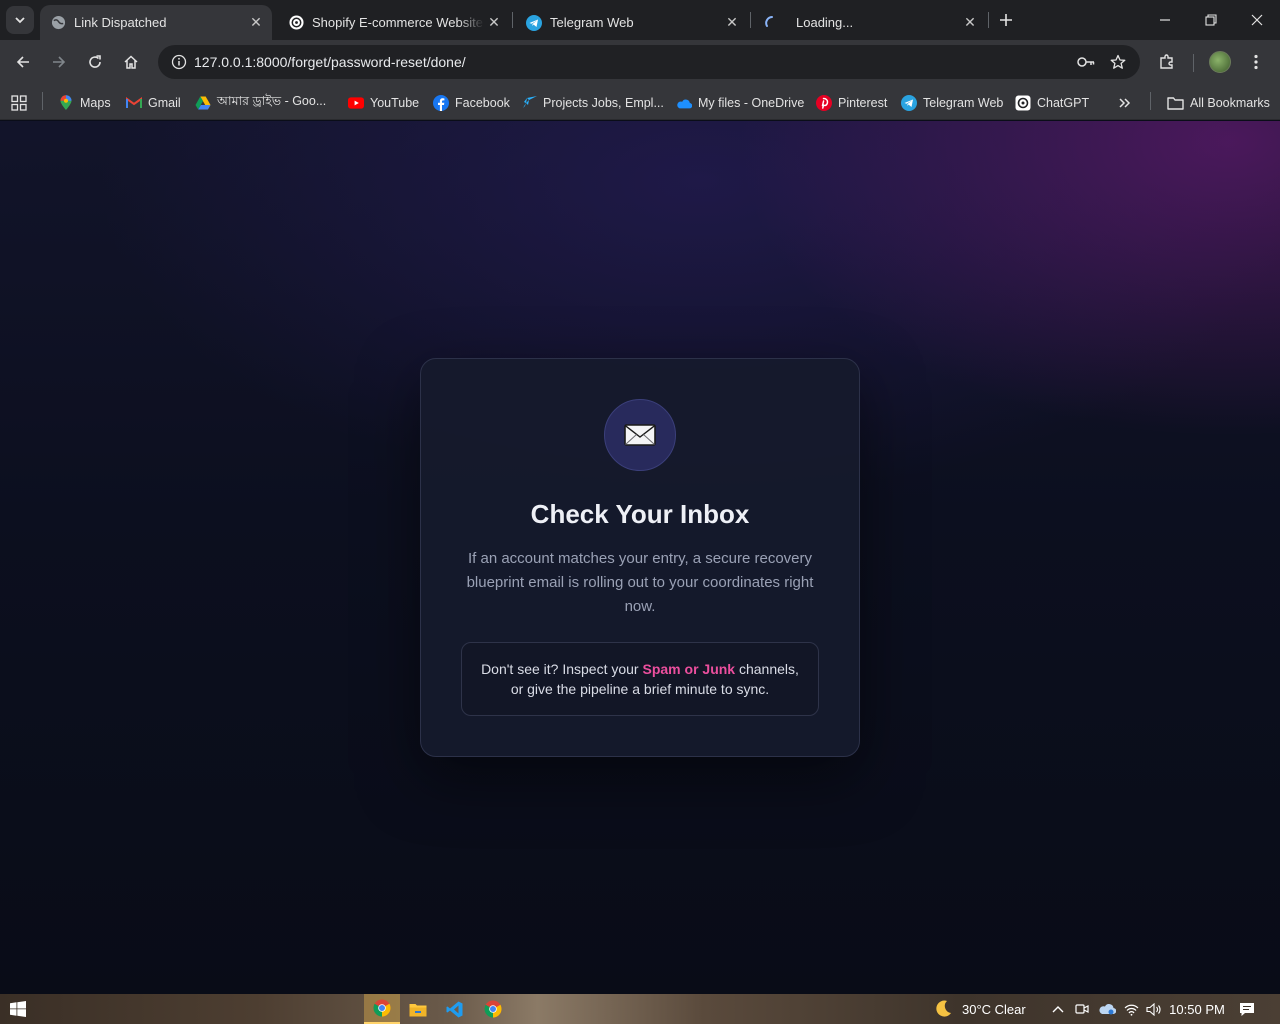 Image resolution: width=1280 pixels, height=1024 pixels. I want to click on restore-button, so click(1211, 20).